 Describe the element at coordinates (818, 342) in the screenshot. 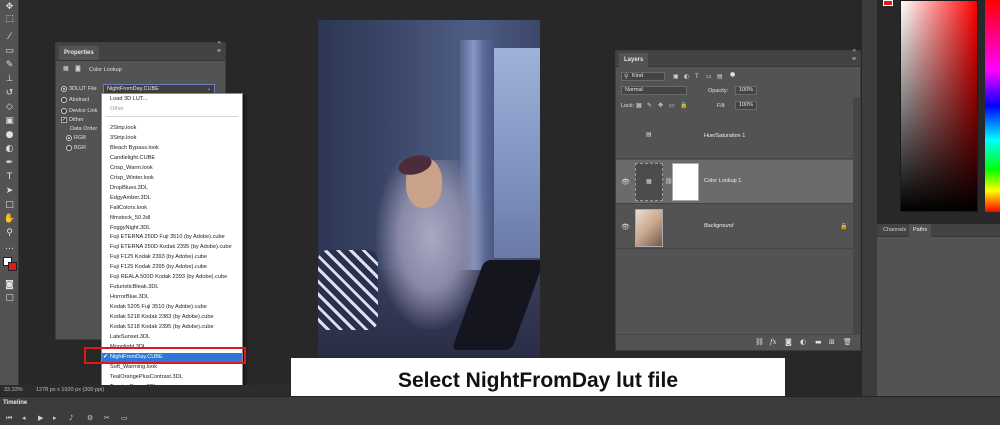

I see `group-icon: ▬` at that location.